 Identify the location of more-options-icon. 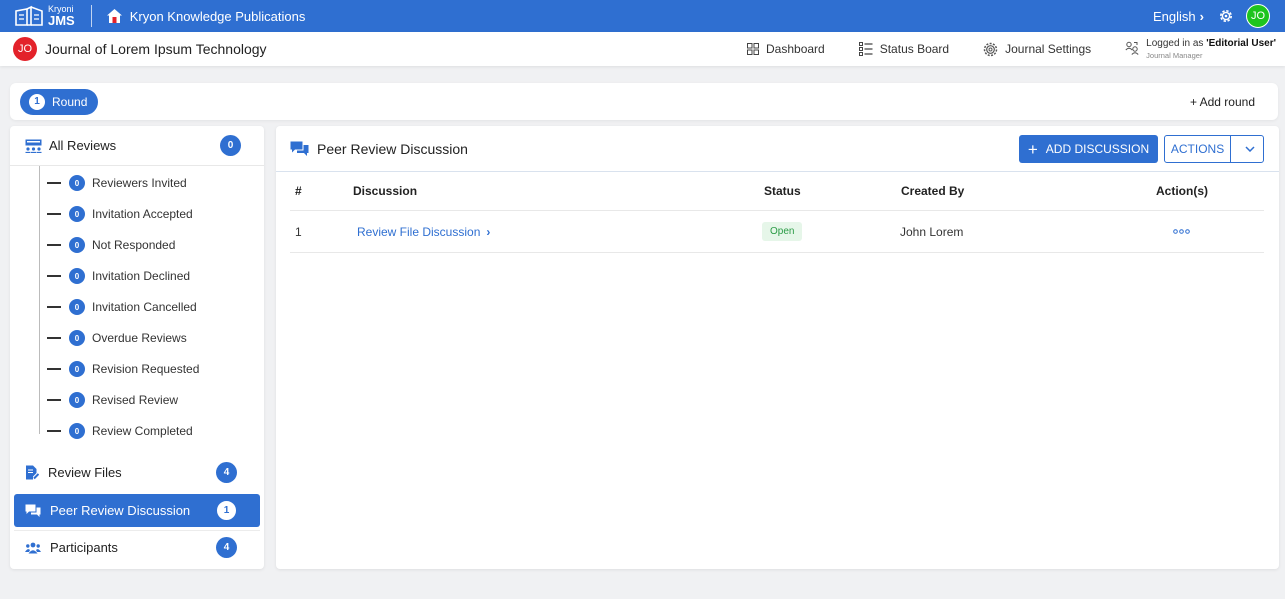
(1181, 231).